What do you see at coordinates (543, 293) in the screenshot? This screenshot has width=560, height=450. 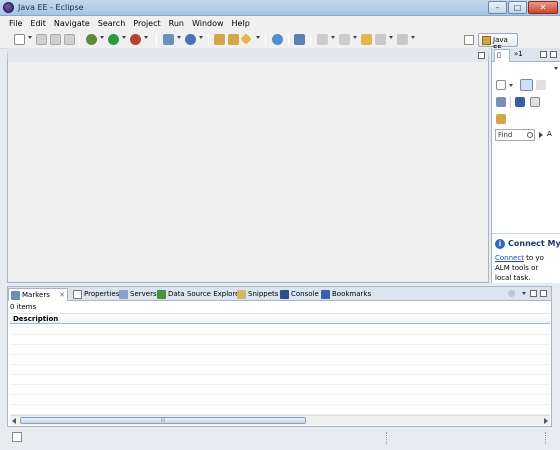 I see `bottom-maximize-icon` at bounding box center [543, 293].